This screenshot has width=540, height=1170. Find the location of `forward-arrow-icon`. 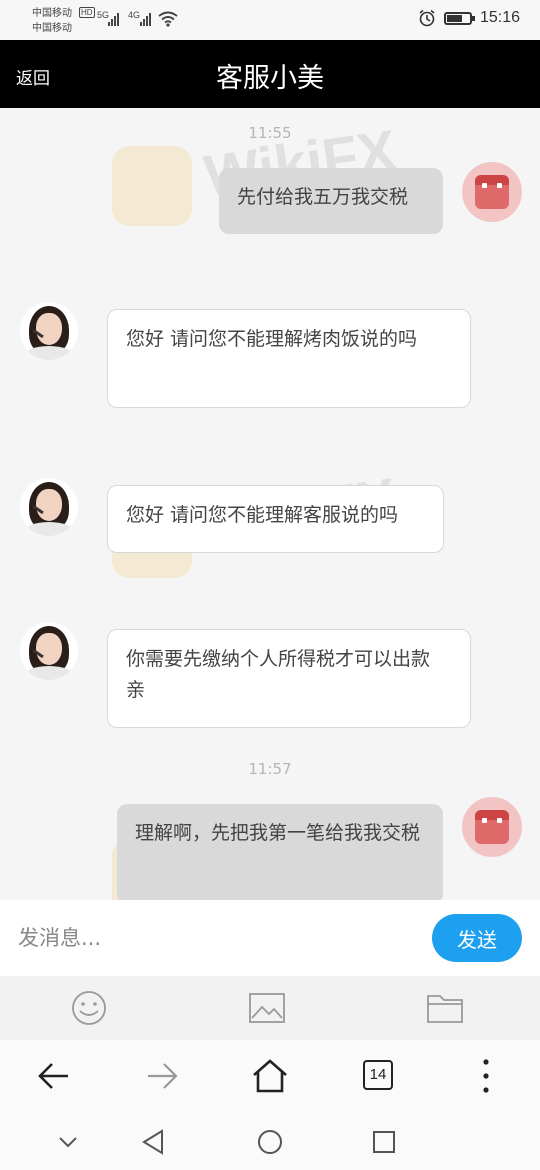

forward-arrow-icon is located at coordinates (162, 1076).